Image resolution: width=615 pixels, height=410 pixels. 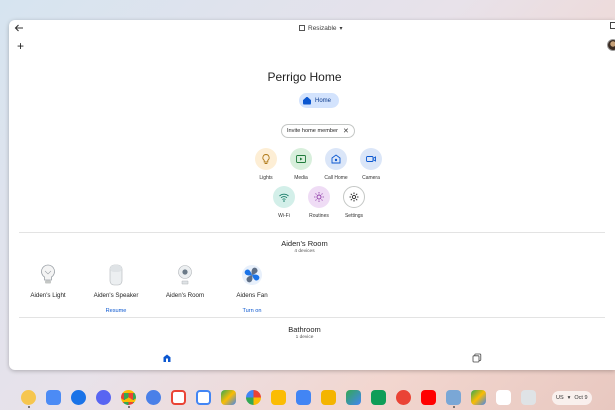 What do you see at coordinates (103, 397) in the screenshot?
I see `discord-icon` at bounding box center [103, 397].